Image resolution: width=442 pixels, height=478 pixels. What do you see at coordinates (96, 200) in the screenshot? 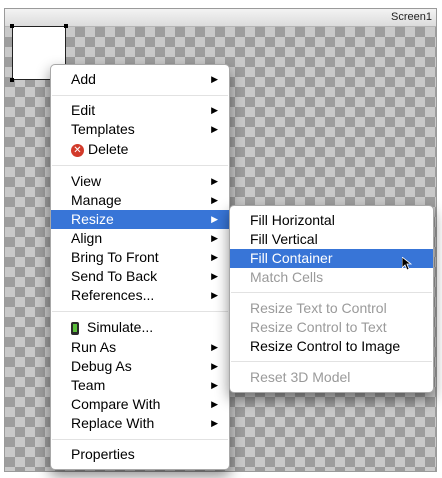
I see `menu-item-label: Manage` at bounding box center [96, 200].